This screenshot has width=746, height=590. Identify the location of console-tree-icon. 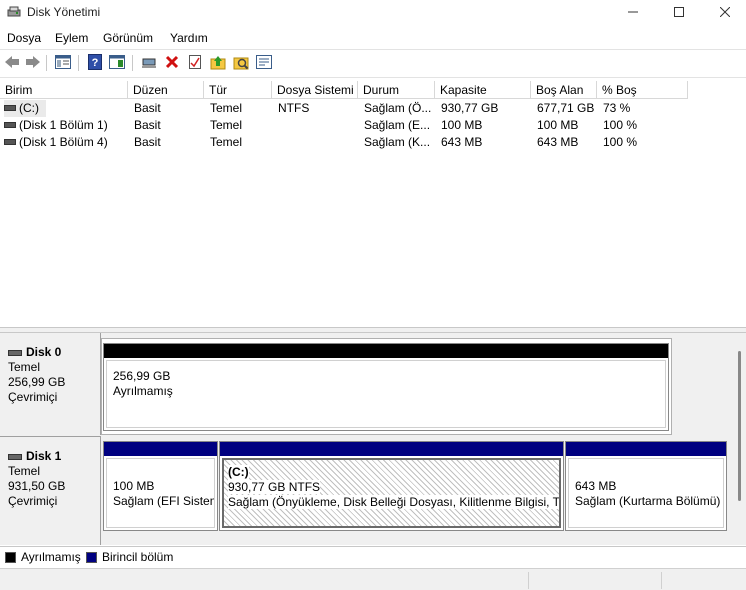
(63, 63).